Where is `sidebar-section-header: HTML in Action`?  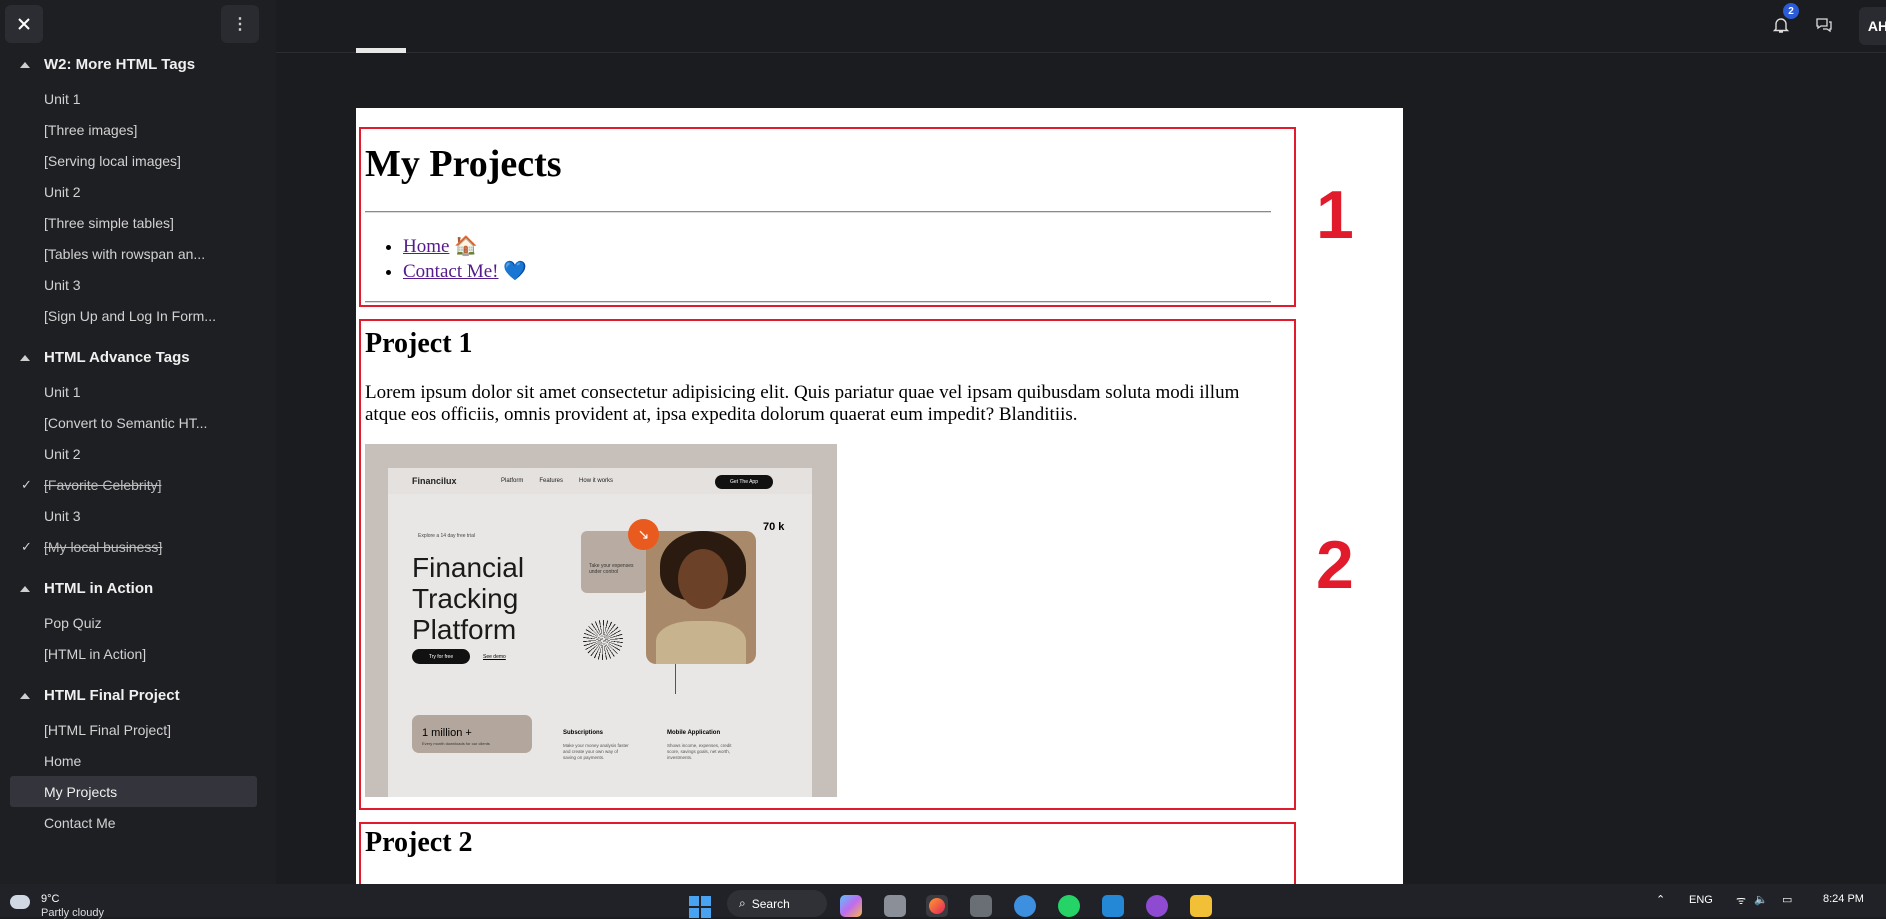 sidebar-section-header: HTML in Action is located at coordinates (138, 588).